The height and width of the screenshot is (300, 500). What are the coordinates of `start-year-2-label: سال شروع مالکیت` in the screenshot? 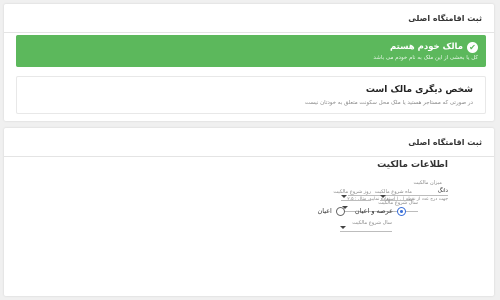 It's located at (372, 223).